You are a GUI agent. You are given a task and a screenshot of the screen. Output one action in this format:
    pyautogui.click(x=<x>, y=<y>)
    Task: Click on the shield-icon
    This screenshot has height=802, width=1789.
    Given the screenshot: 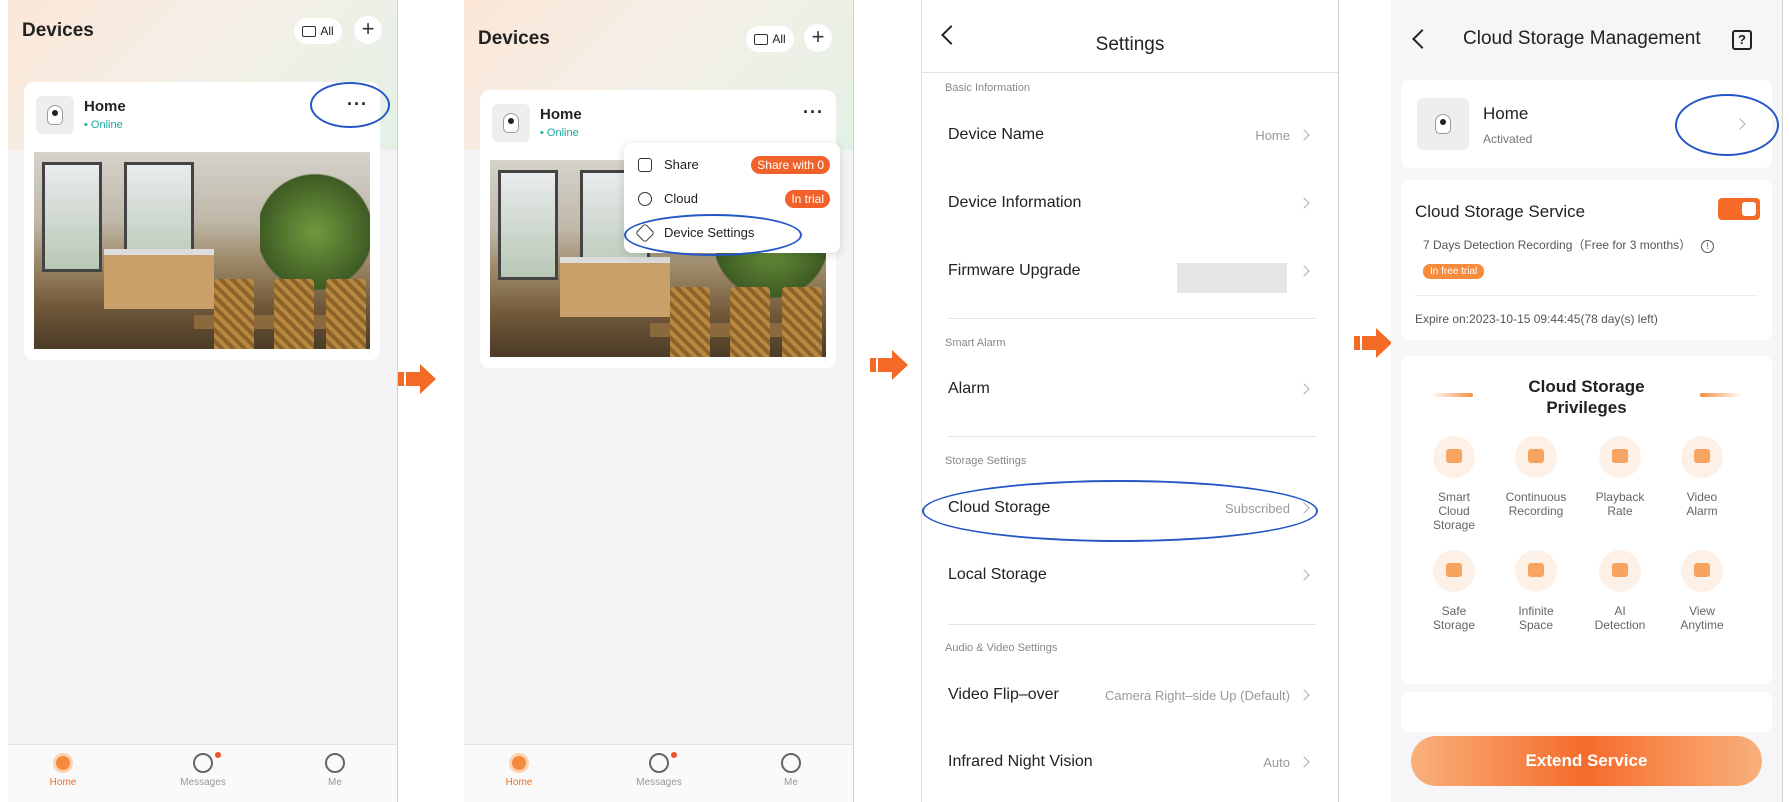 What is the action you would take?
    pyautogui.click(x=1454, y=571)
    